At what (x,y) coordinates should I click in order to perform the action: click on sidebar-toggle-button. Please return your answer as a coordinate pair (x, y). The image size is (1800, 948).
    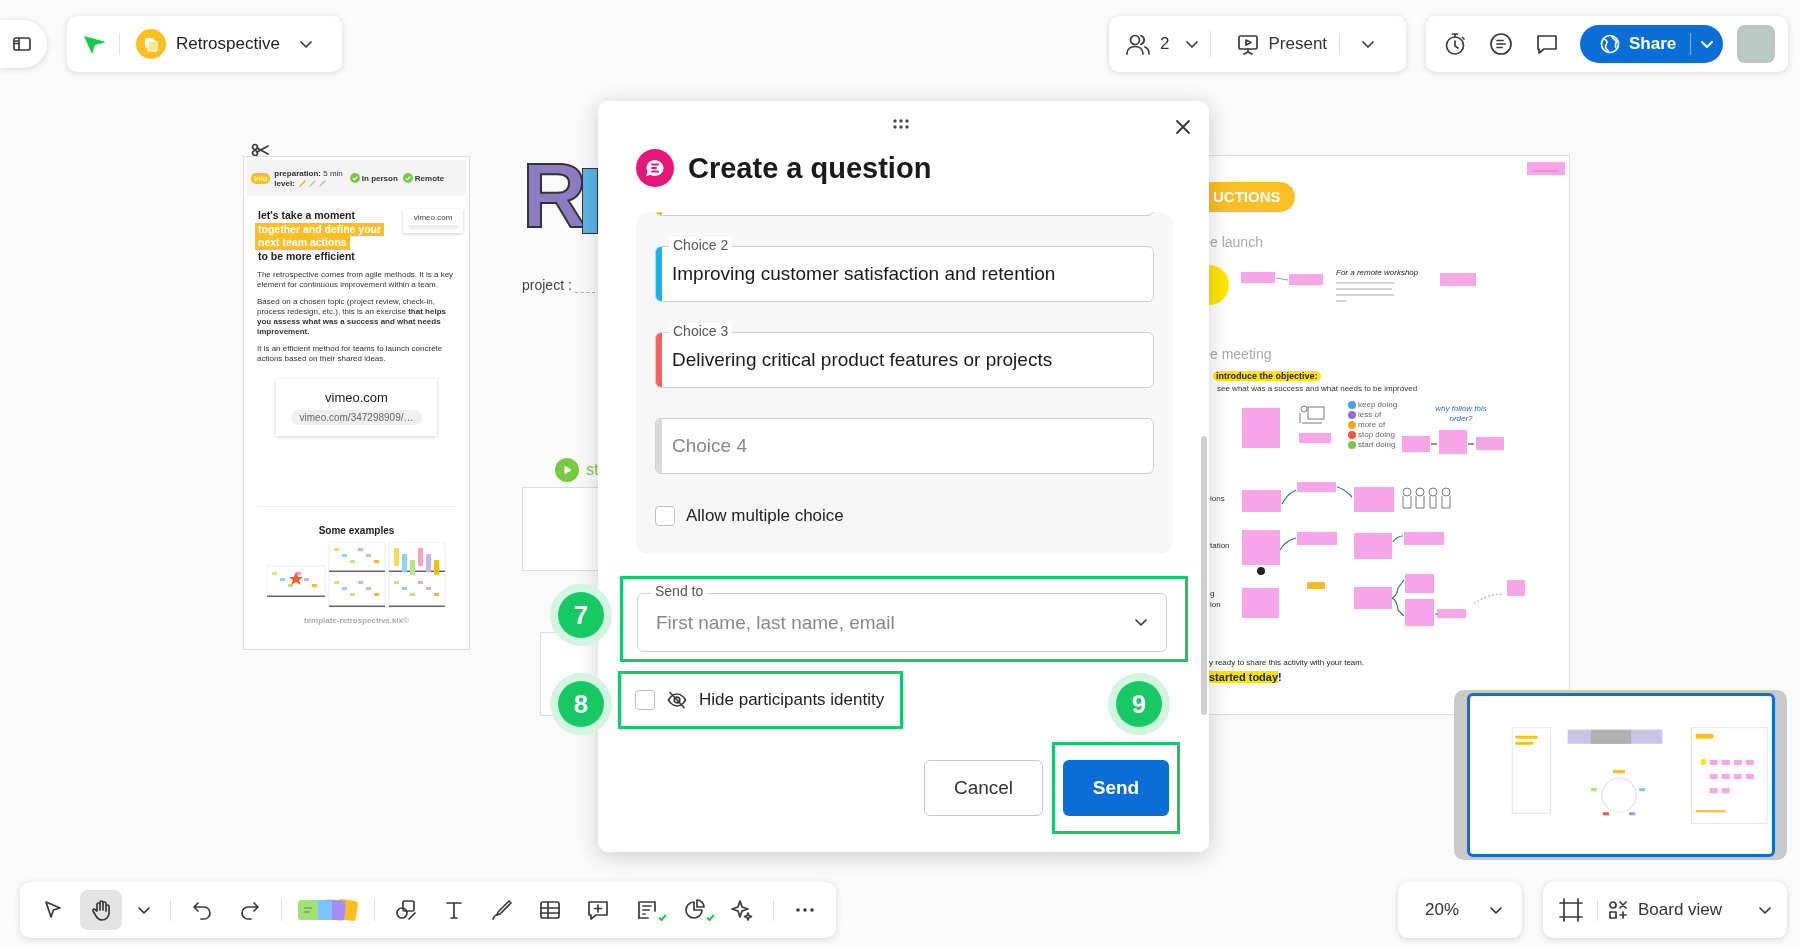
    Looking at the image, I should click on (23, 44).